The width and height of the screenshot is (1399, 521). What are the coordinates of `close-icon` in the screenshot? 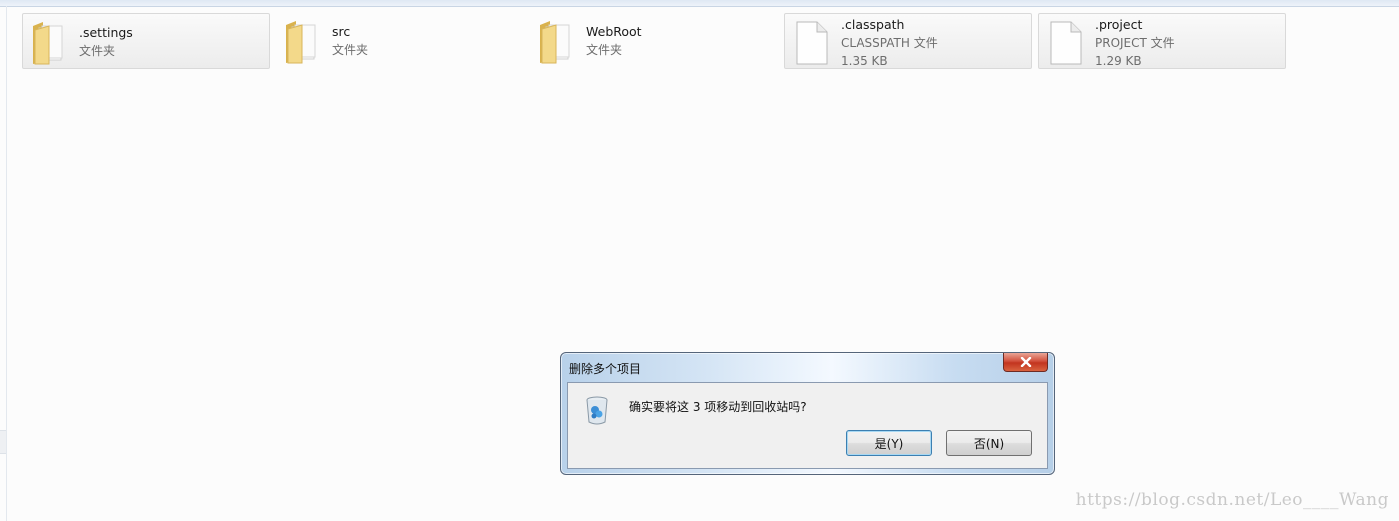 It's located at (1025, 362).